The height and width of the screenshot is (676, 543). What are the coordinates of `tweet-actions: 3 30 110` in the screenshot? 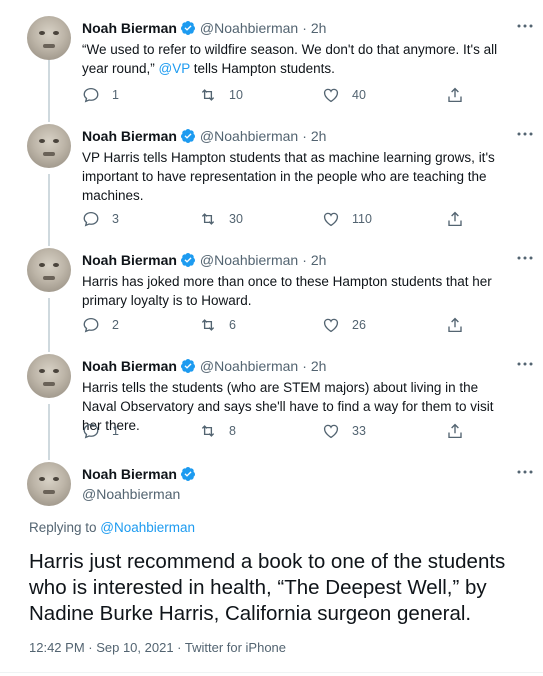 It's located at (282, 220).